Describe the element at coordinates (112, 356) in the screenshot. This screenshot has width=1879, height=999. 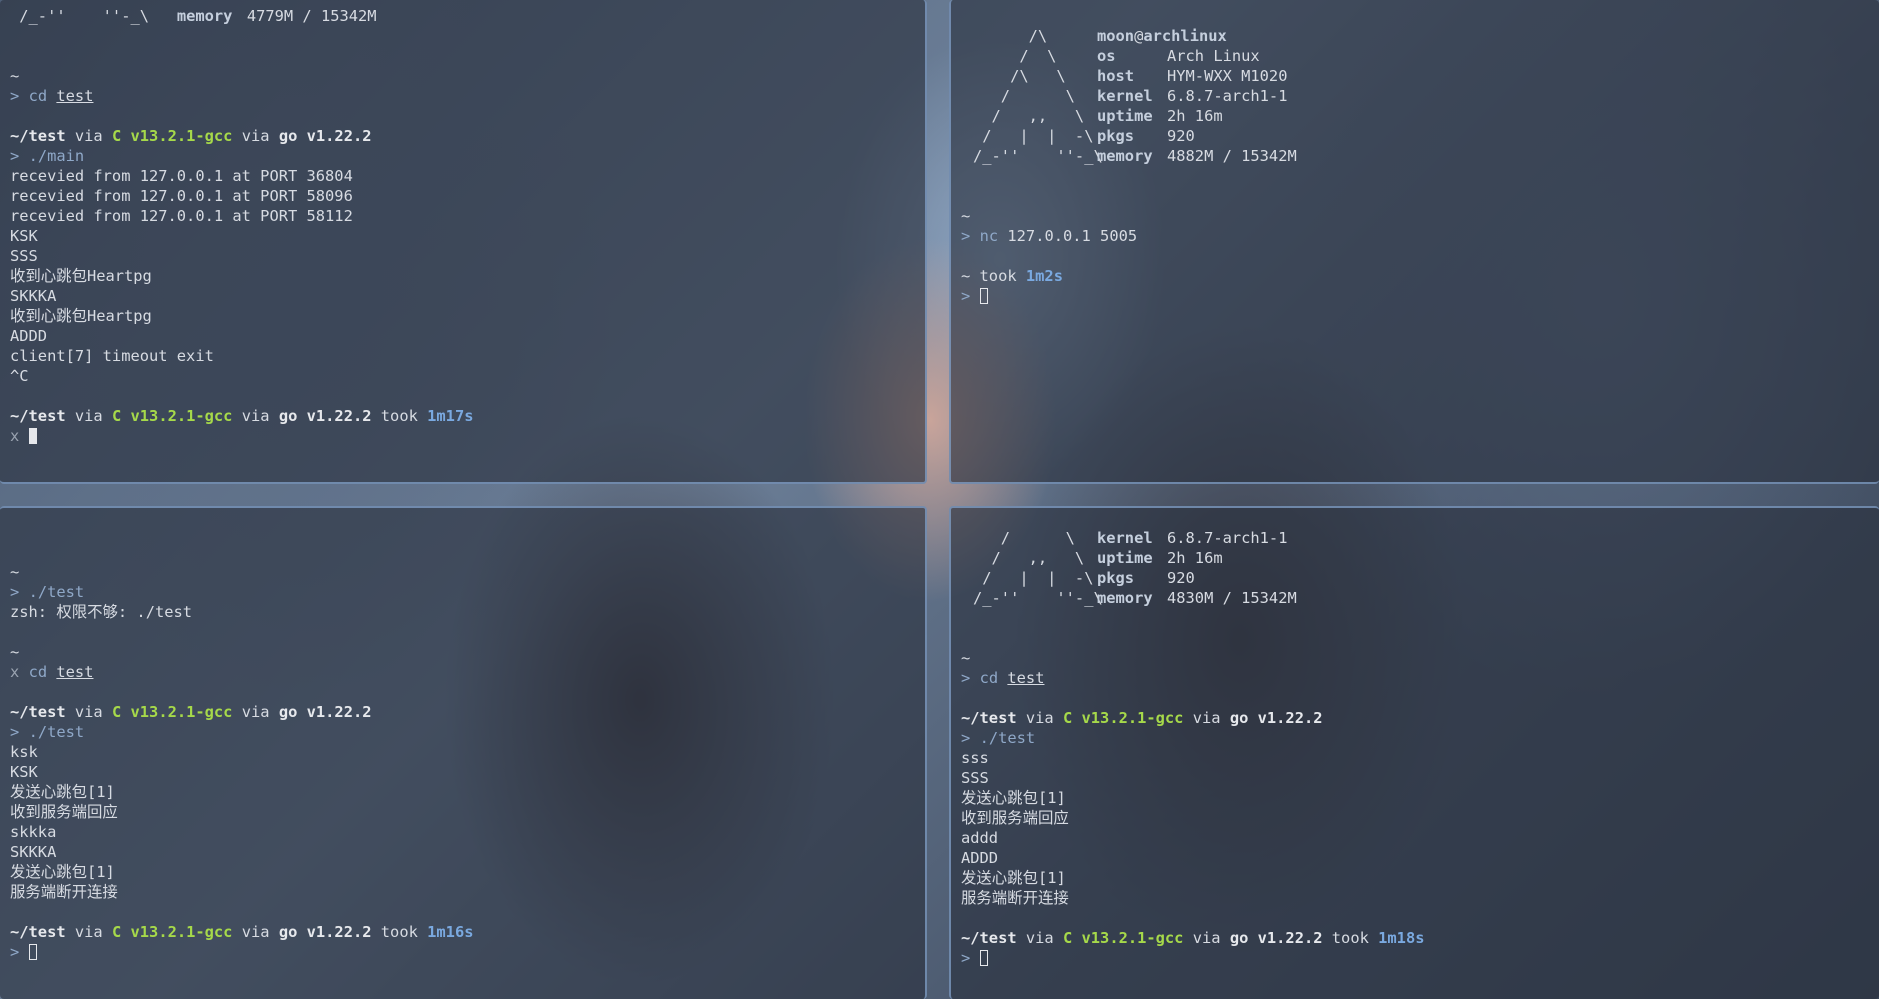
I see `output-line: client[7] timeout exit` at that location.